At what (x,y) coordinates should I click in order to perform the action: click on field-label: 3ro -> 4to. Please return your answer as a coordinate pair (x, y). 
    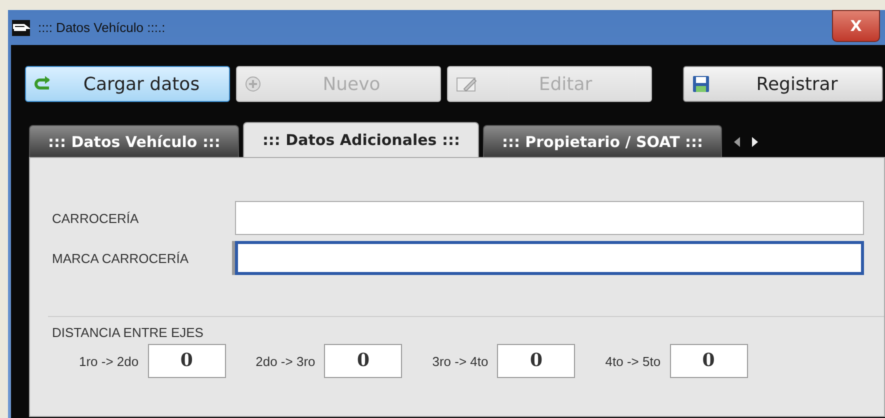
    Looking at the image, I should click on (460, 361).